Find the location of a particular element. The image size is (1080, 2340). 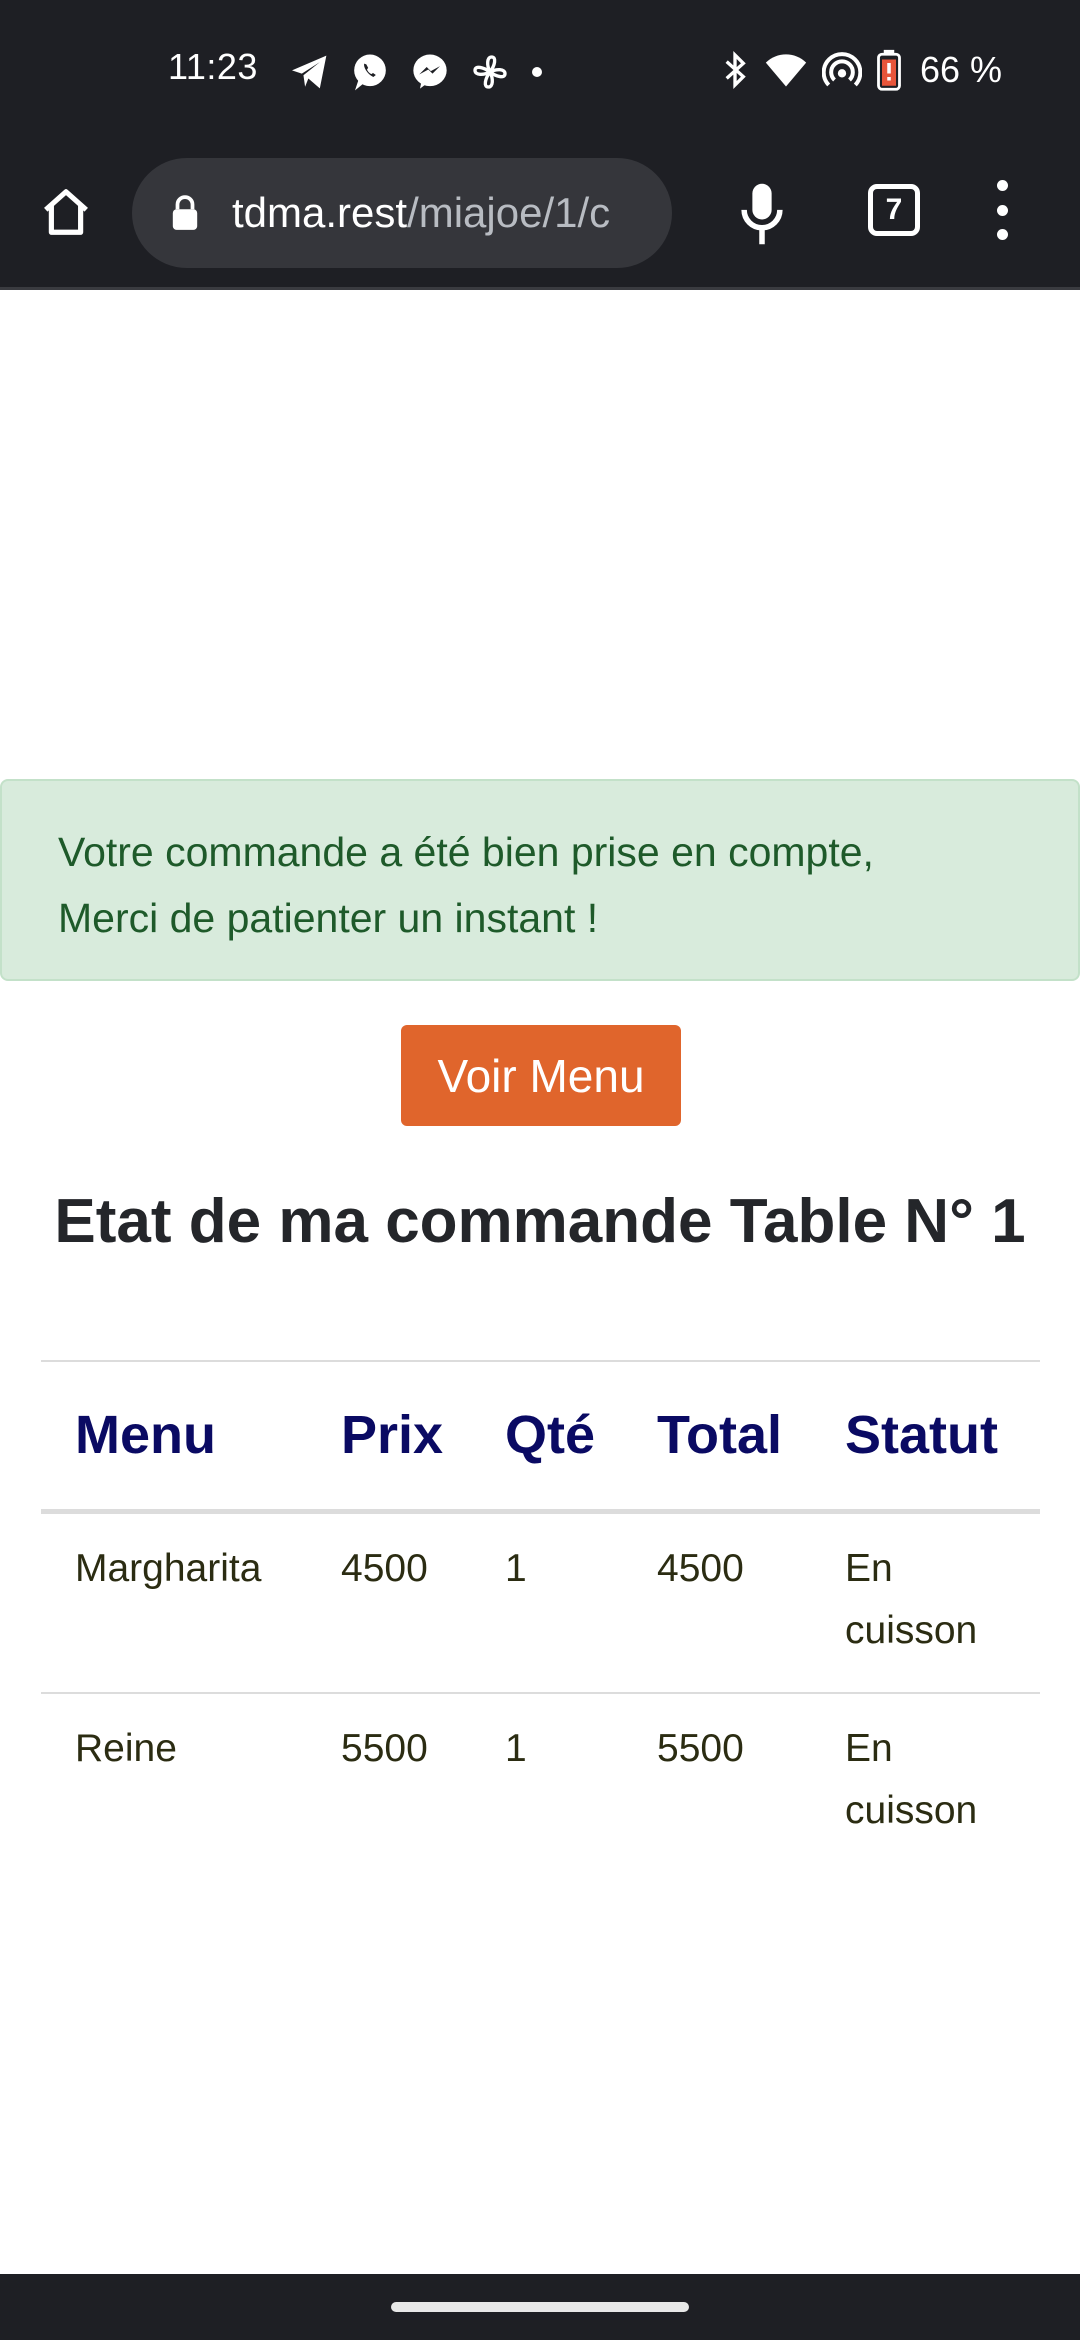

microphone-icon is located at coordinates (762, 214).